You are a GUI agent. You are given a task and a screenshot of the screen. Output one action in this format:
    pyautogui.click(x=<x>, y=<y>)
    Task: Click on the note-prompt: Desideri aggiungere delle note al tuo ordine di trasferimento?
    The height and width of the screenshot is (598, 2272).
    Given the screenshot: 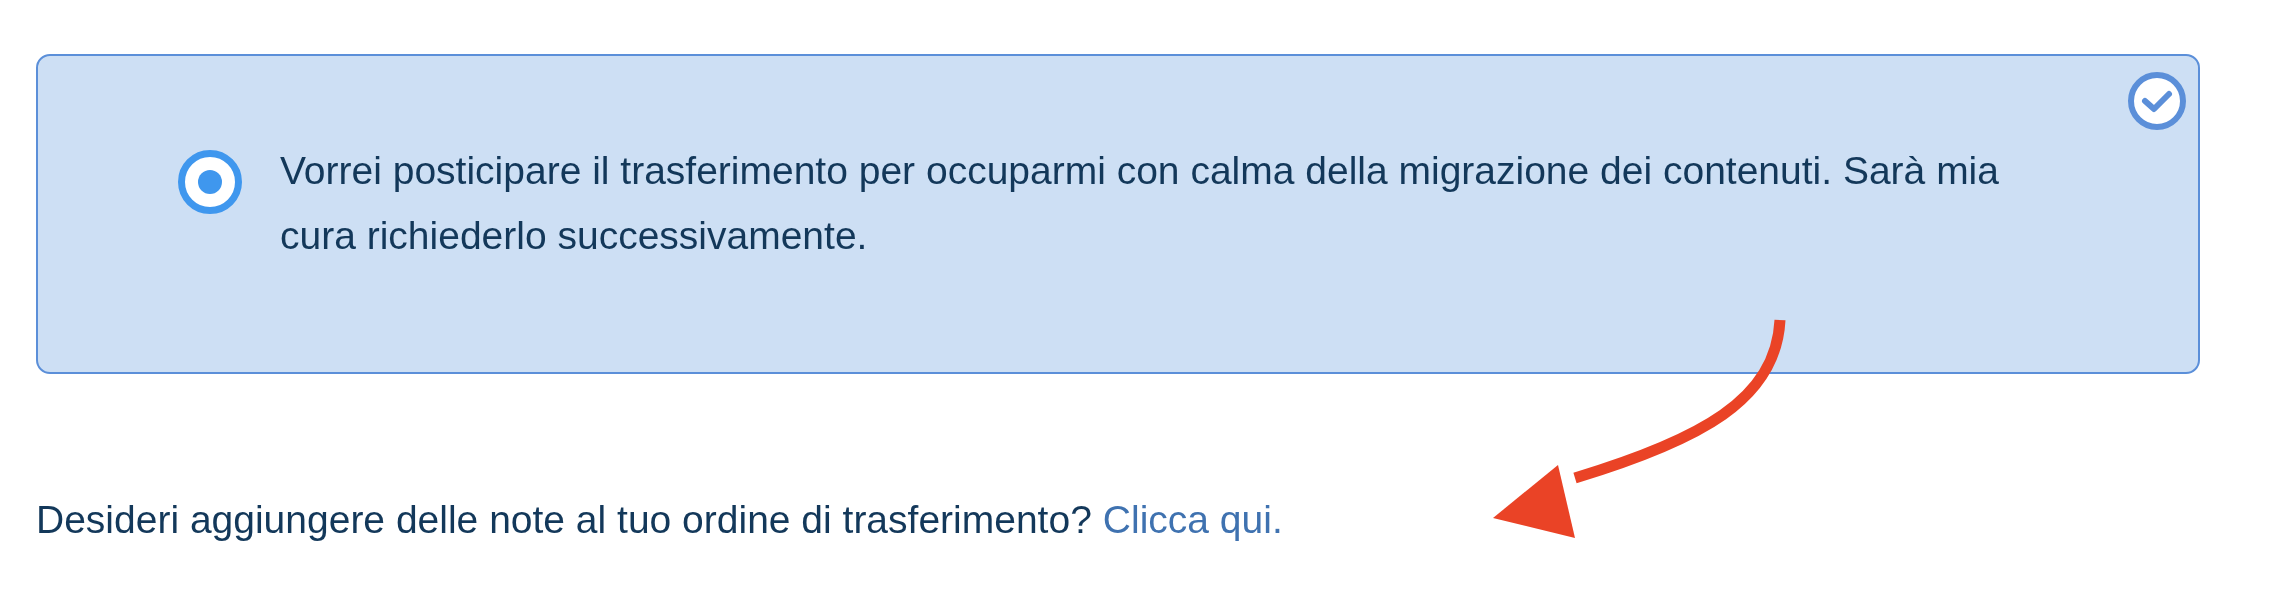 What is the action you would take?
    pyautogui.click(x=564, y=520)
    